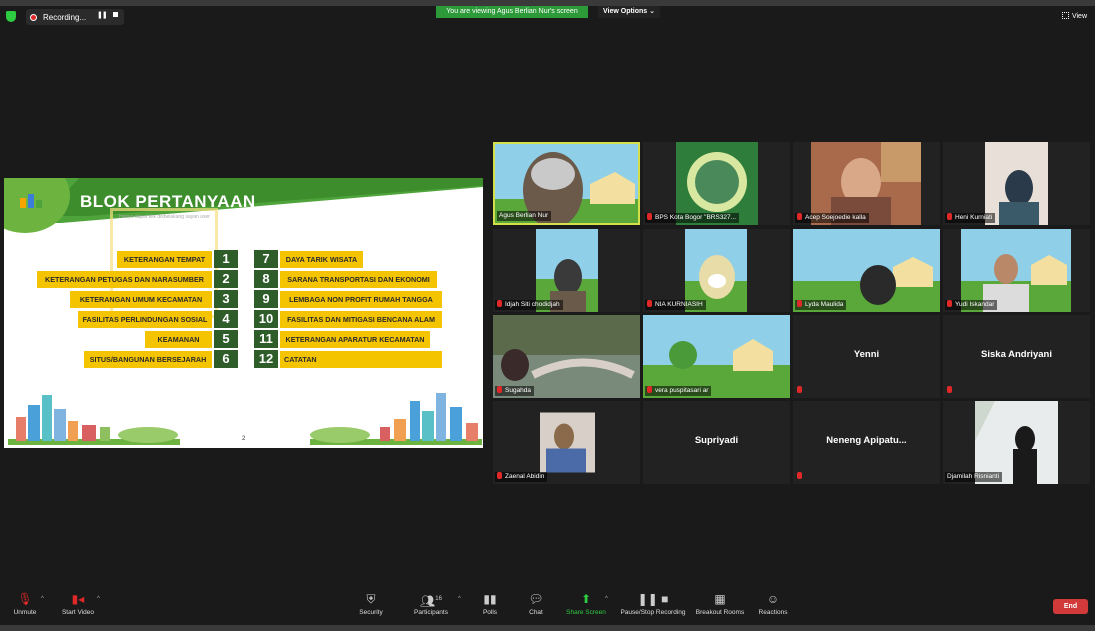  What do you see at coordinates (970, 218) in the screenshot?
I see `participant-name: Heni Kurniati` at bounding box center [970, 218].